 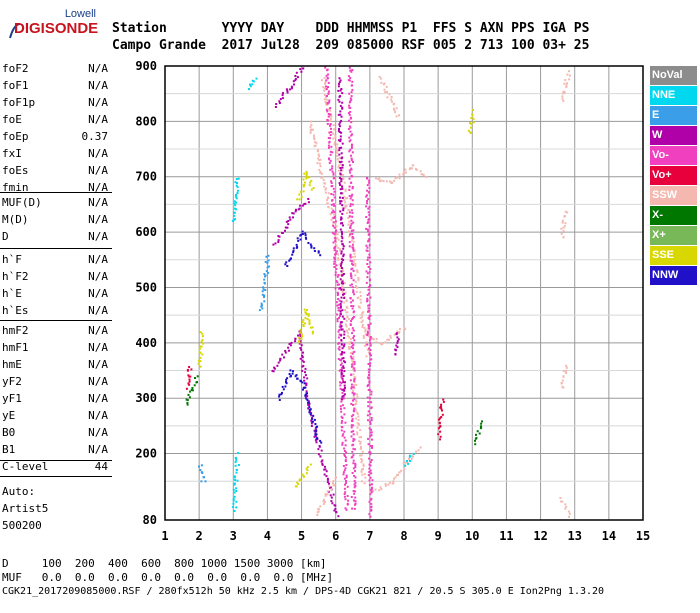 I want to click on param-label: foEs, so click(x=15, y=170).